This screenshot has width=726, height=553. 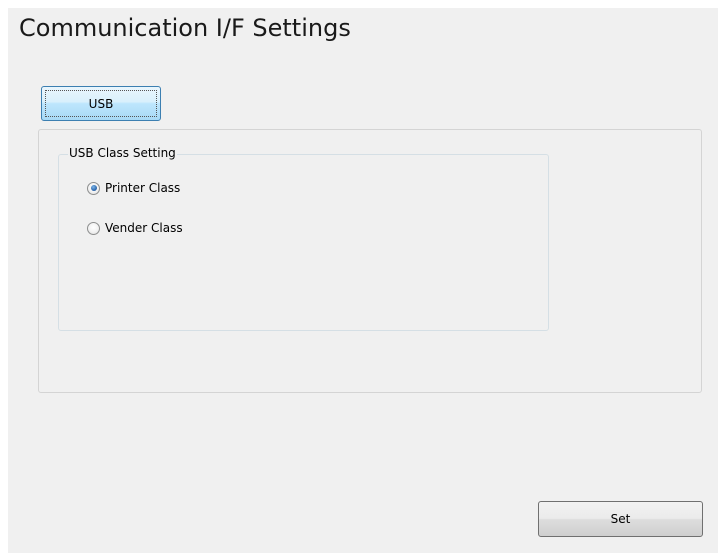 I want to click on set-button-label: Set, so click(x=620, y=519).